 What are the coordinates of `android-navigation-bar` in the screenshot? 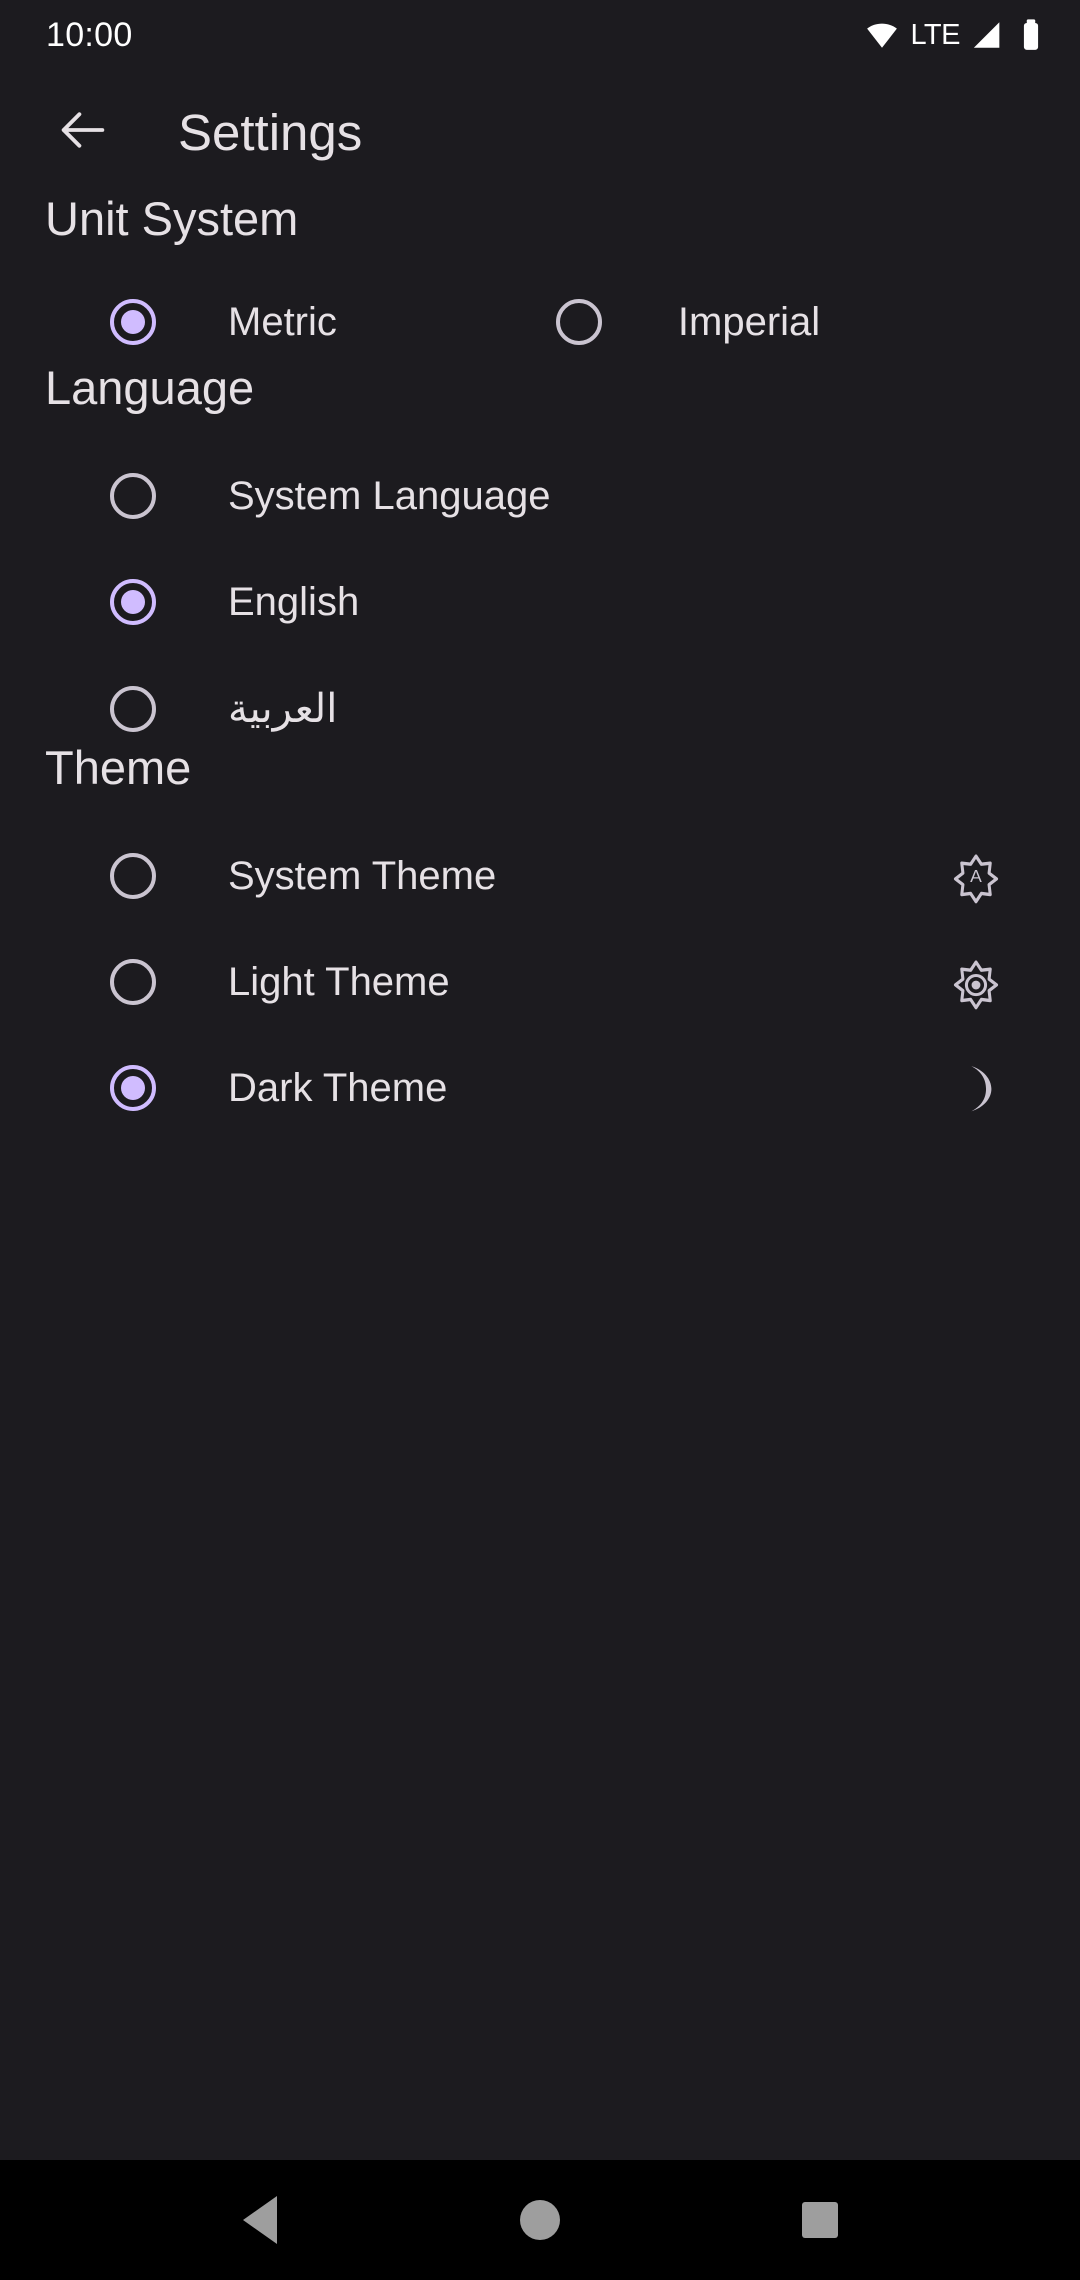 It's located at (540, 2220).